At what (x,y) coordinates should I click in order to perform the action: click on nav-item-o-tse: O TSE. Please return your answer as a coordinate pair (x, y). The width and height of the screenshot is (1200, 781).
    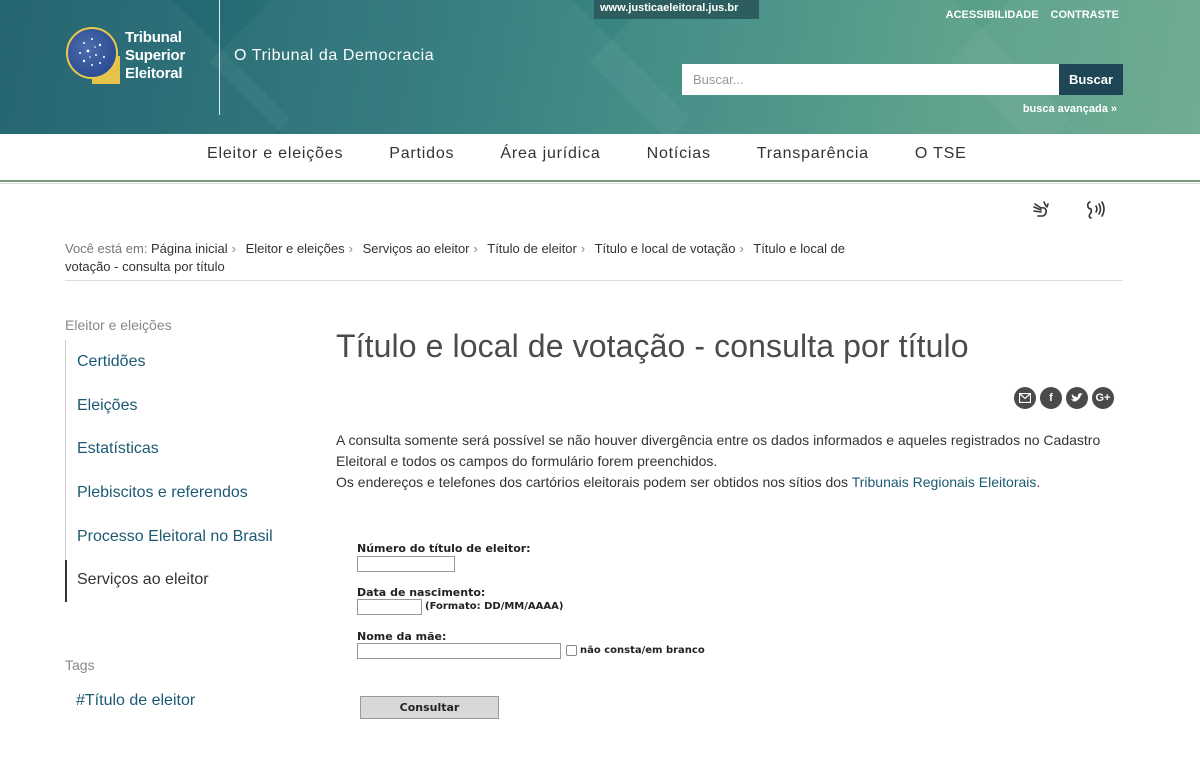
    Looking at the image, I should click on (941, 154).